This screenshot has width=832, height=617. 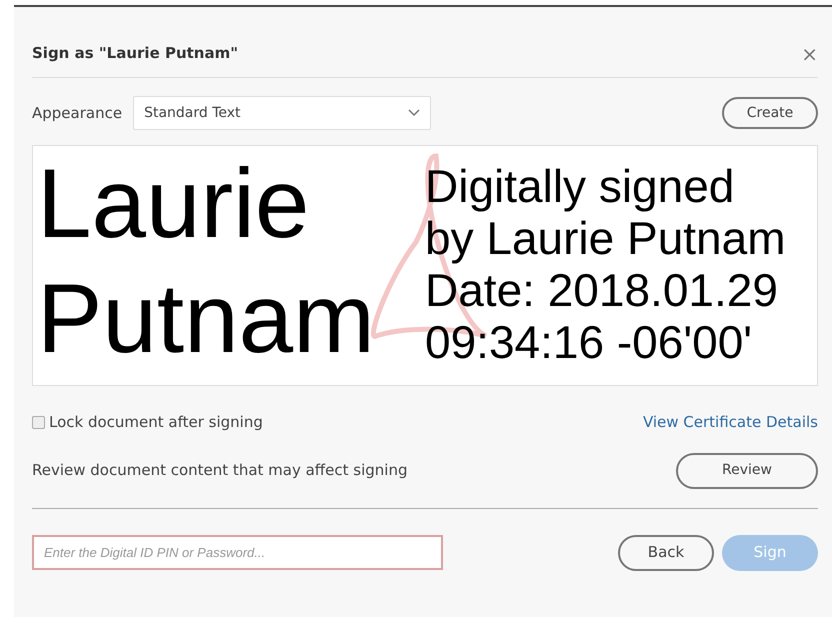 I want to click on back-button: Back, so click(x=666, y=552).